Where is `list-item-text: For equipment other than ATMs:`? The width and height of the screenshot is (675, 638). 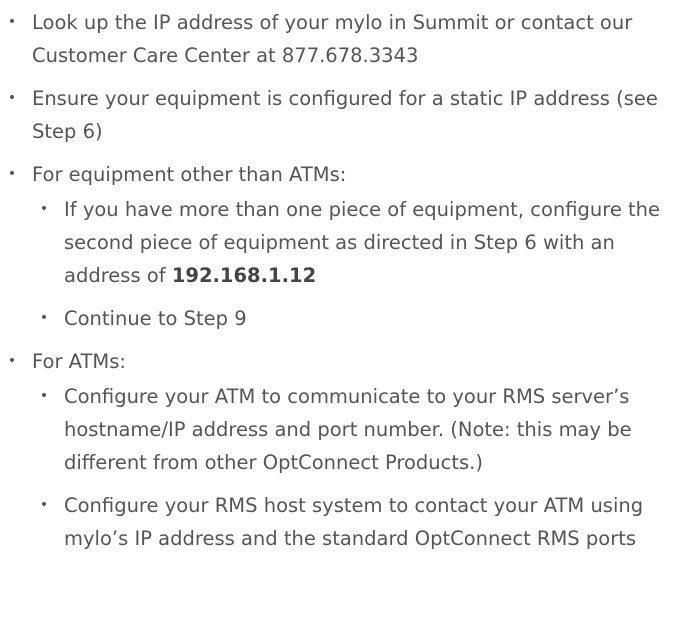
list-item-text: For equipment other than ATMs: is located at coordinates (189, 174).